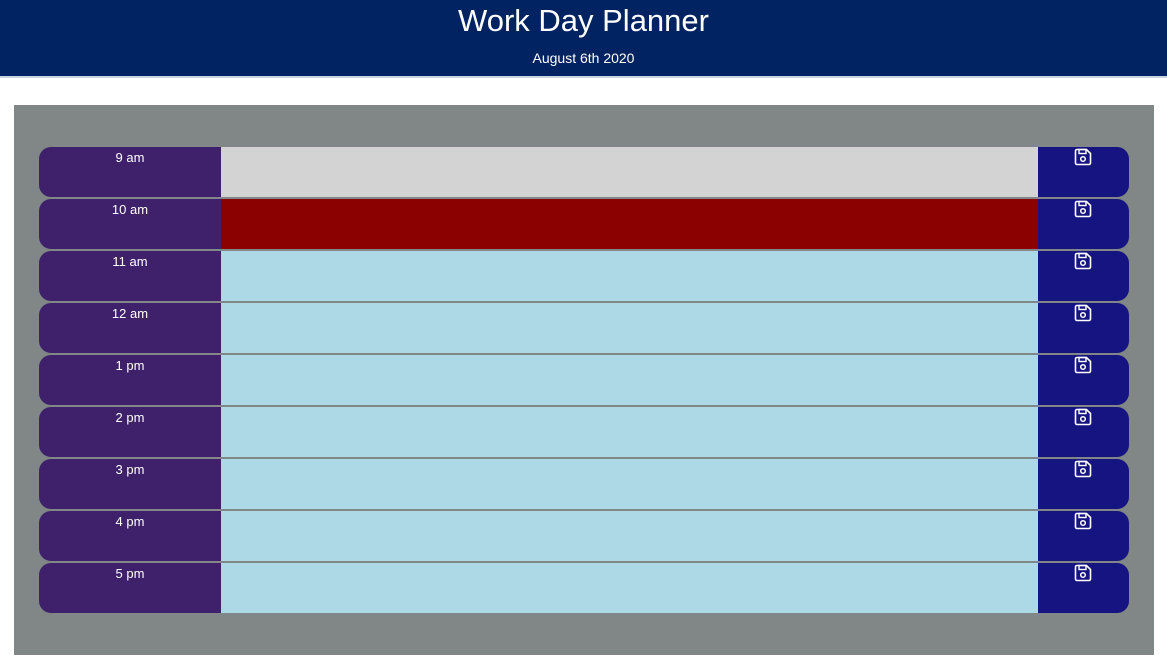 This screenshot has height=661, width=1167. What do you see at coordinates (130, 380) in the screenshot?
I see `hour-label: 1 pm` at bounding box center [130, 380].